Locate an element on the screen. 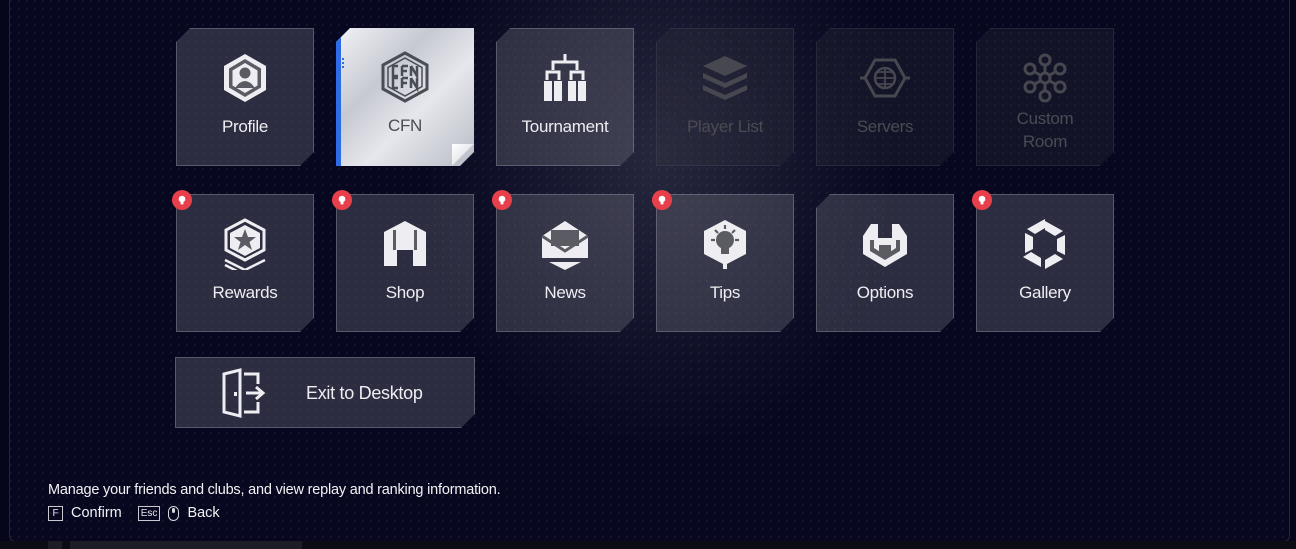 This screenshot has height=549, width=1296. menu-tile-profile: Profile is located at coordinates (245, 97).